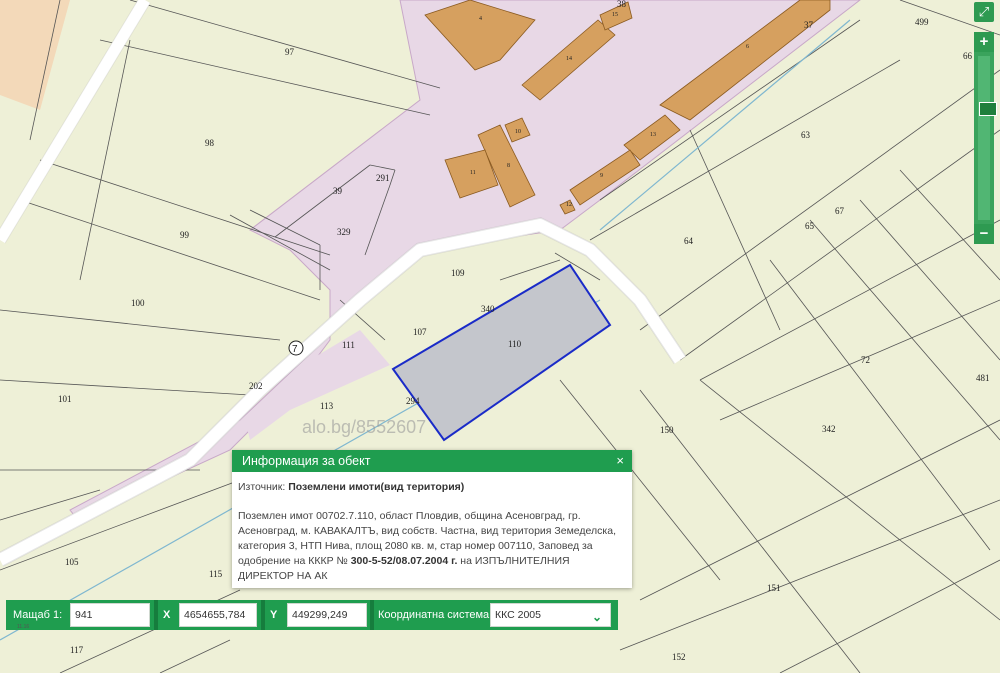  What do you see at coordinates (865, 360) in the screenshot?
I see `plot-label: 72` at bounding box center [865, 360].